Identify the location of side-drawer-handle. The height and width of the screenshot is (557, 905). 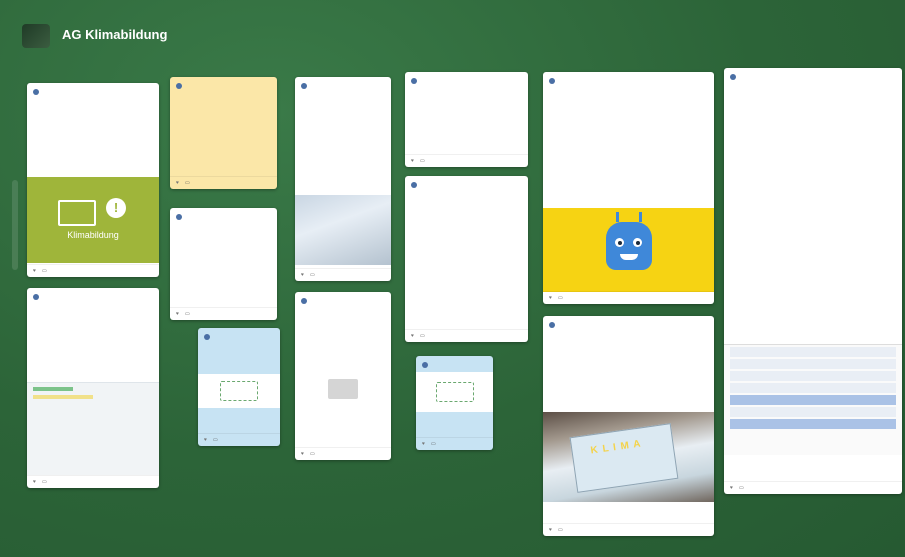
(15, 225).